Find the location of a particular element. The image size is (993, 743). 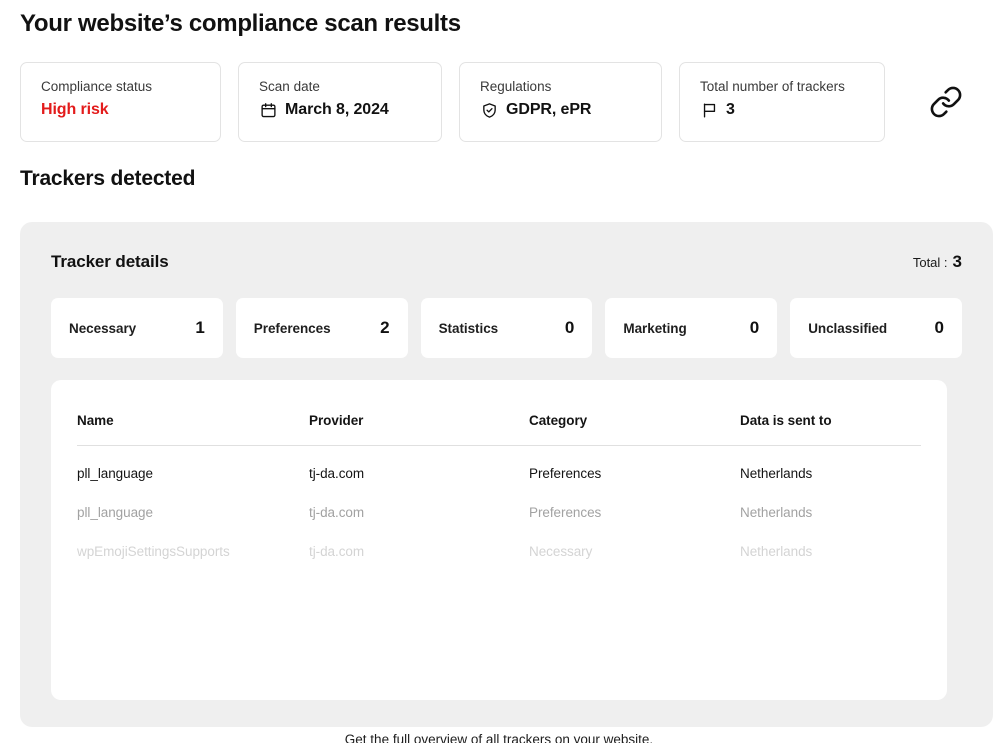

cell-name: wpEmojiSettingsSupports is located at coordinates (153, 551).